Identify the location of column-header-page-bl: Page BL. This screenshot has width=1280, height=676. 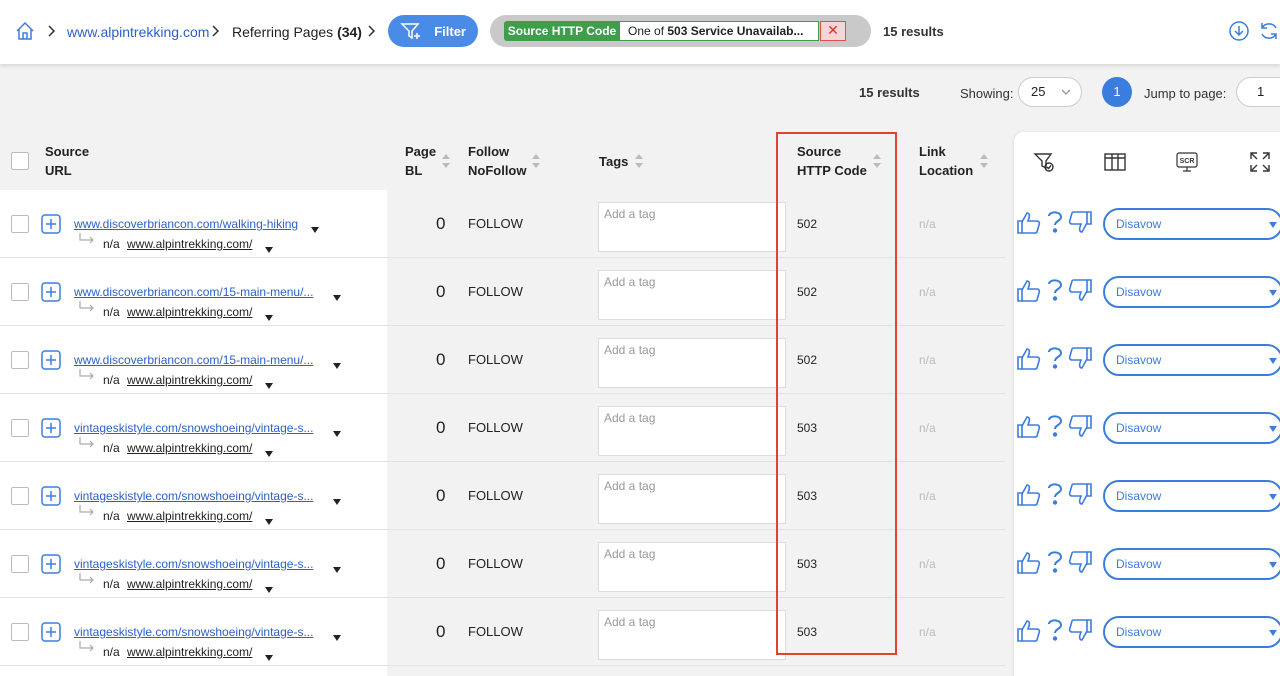
(420, 161).